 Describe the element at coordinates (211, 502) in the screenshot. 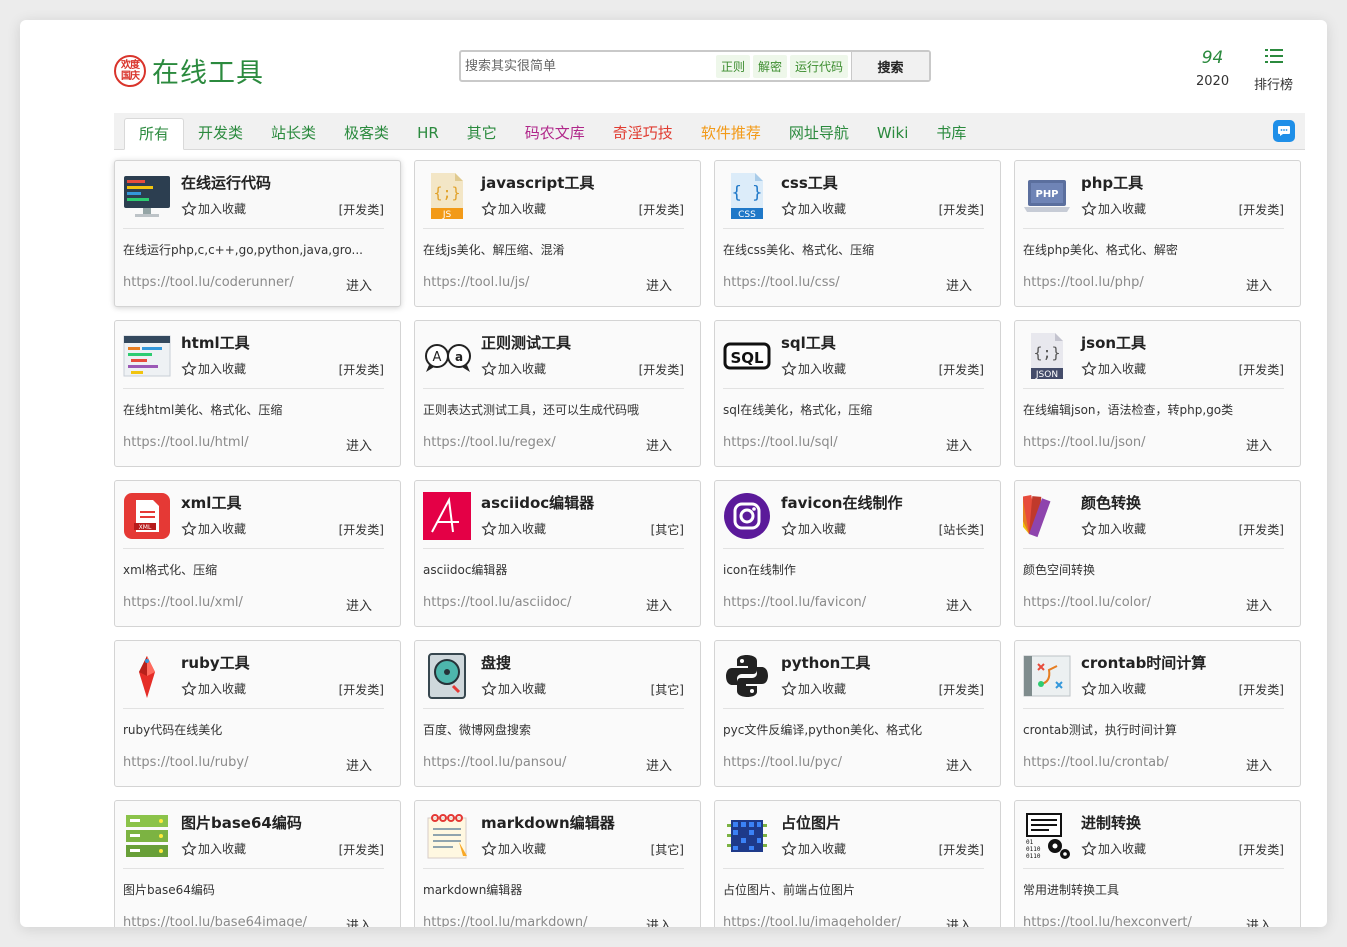

I see `tool-title: xml工具` at that location.